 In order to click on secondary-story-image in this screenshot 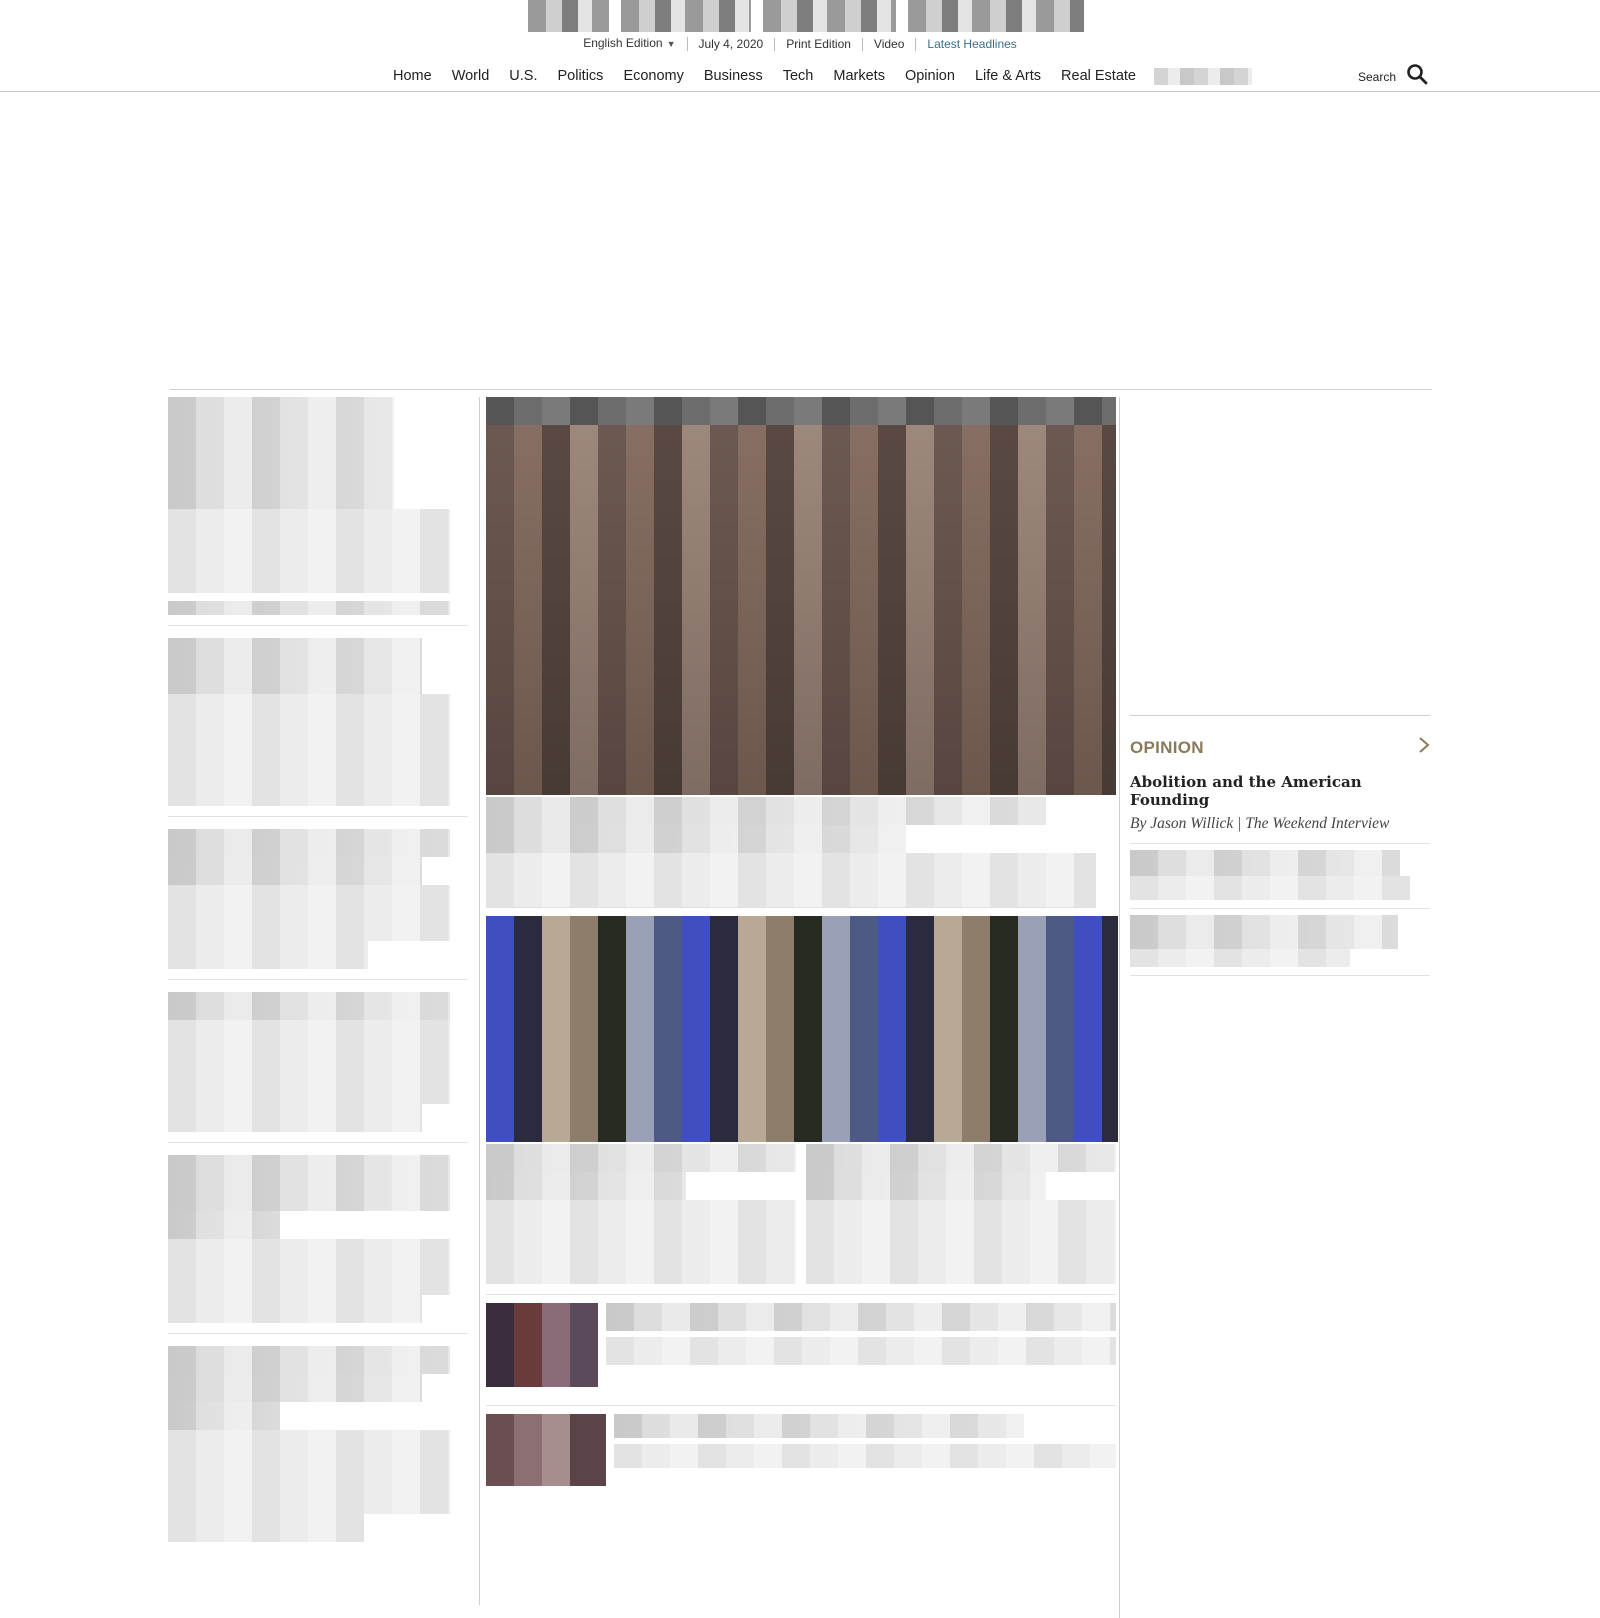, I will do `click(802, 1029)`.